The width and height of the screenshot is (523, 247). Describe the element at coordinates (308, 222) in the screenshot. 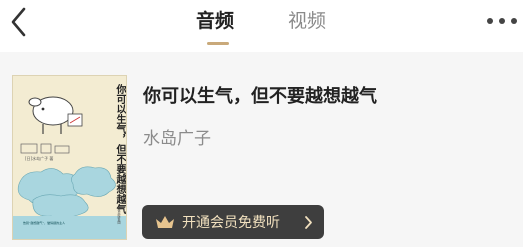

I see `chevron-right-icon` at that location.